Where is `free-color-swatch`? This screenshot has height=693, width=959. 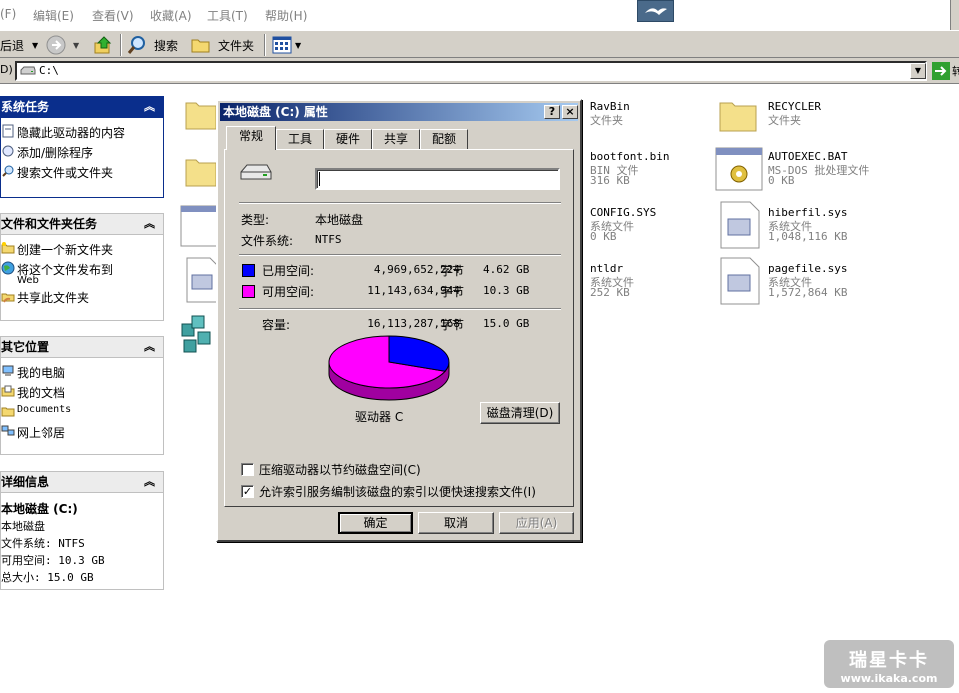
free-color-swatch is located at coordinates (248, 291).